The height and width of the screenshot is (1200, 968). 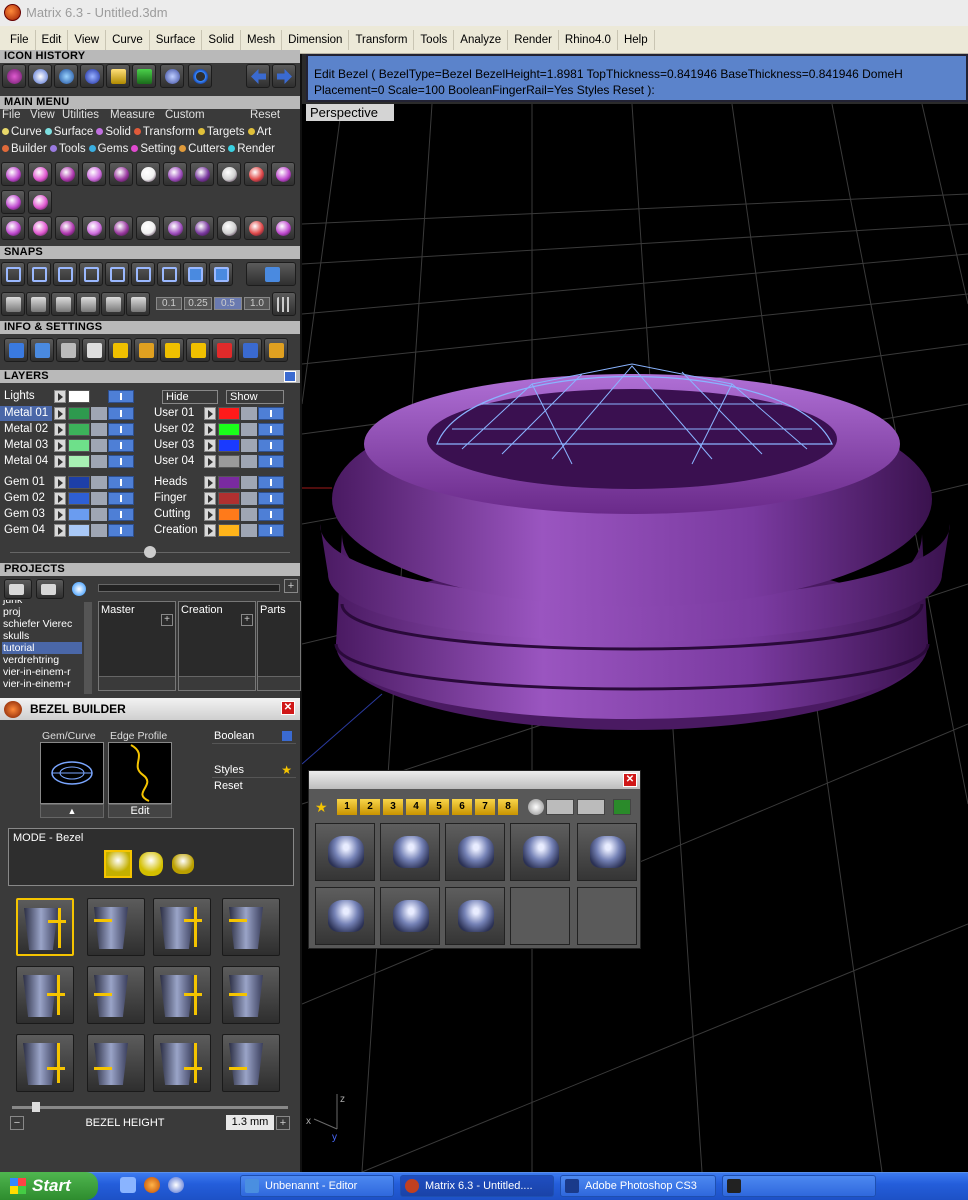 I want to click on menu-analyze: Analyze, so click(x=481, y=39).